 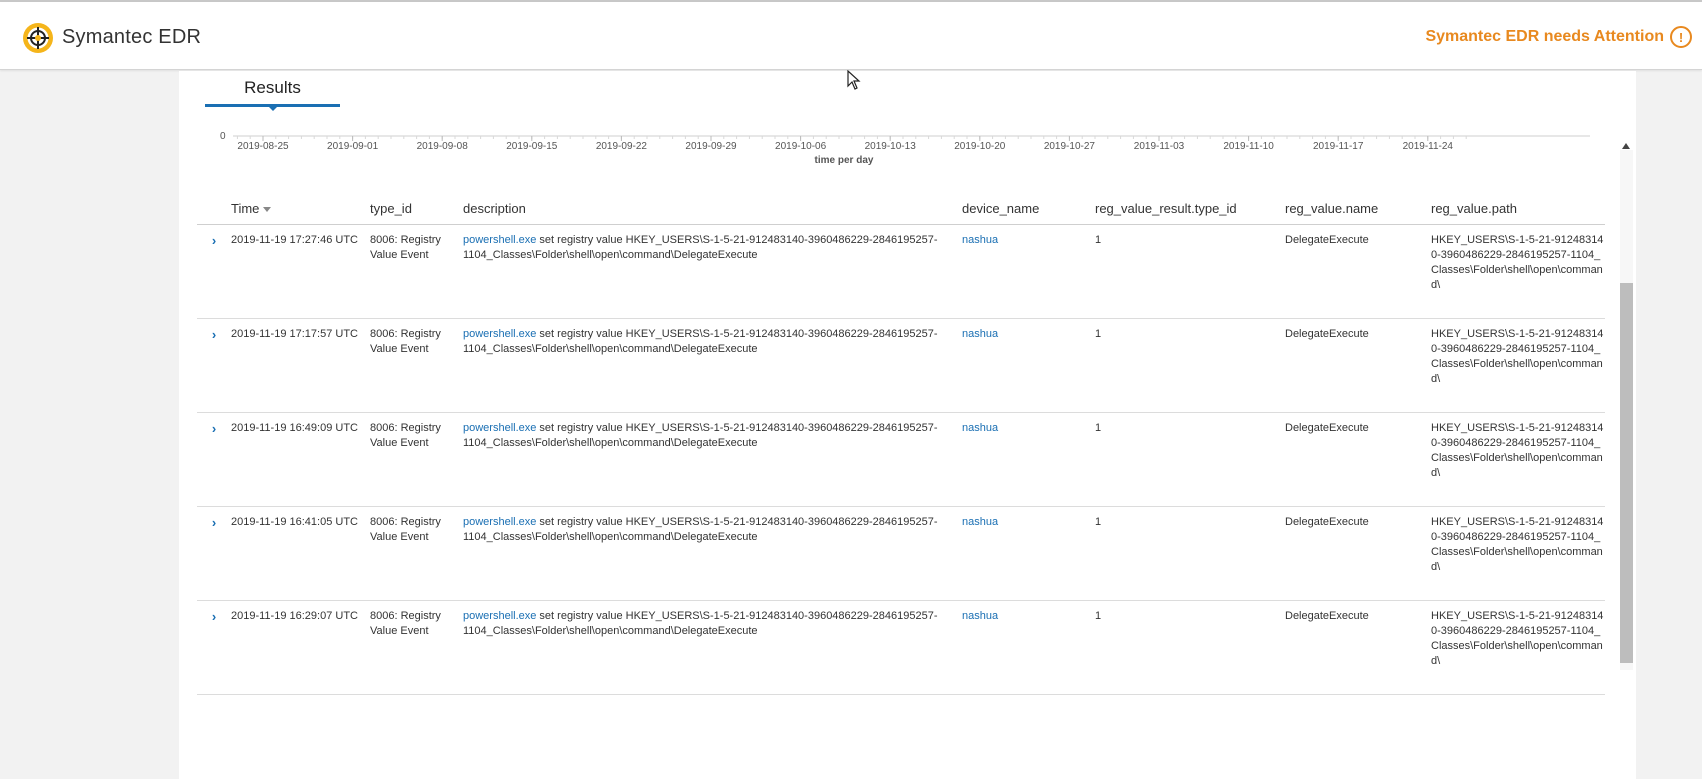 I want to click on app-brand: Symantec EDR, so click(x=132, y=37).